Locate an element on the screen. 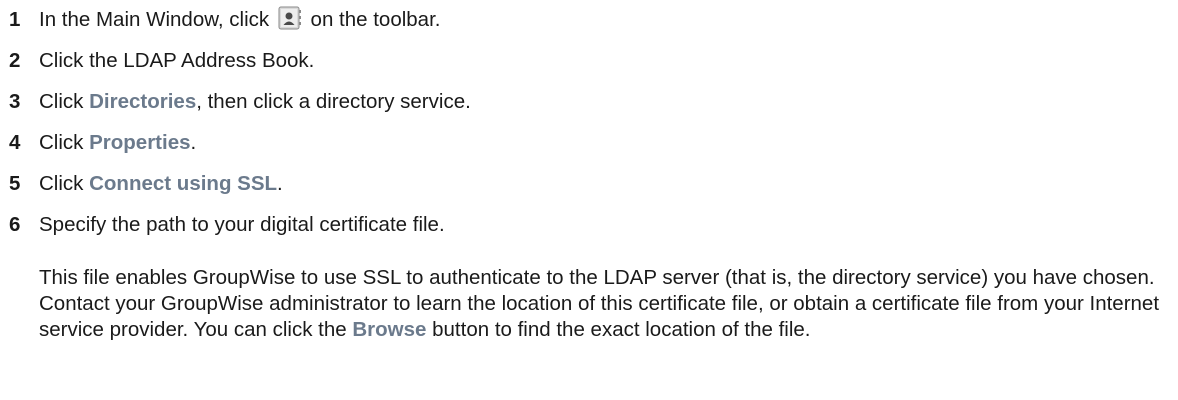  step-text: , then click a directory service. is located at coordinates (333, 101).